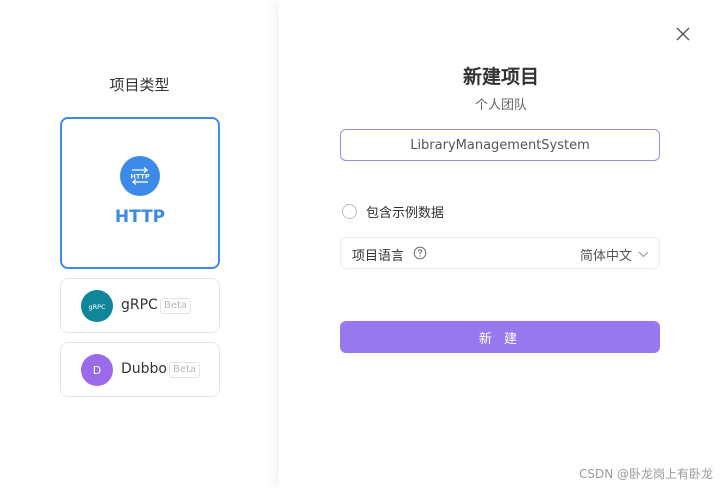 Image resolution: width=723 pixels, height=488 pixels. Describe the element at coordinates (605, 256) in the screenshot. I see `project-language-value: 简体中文` at that location.